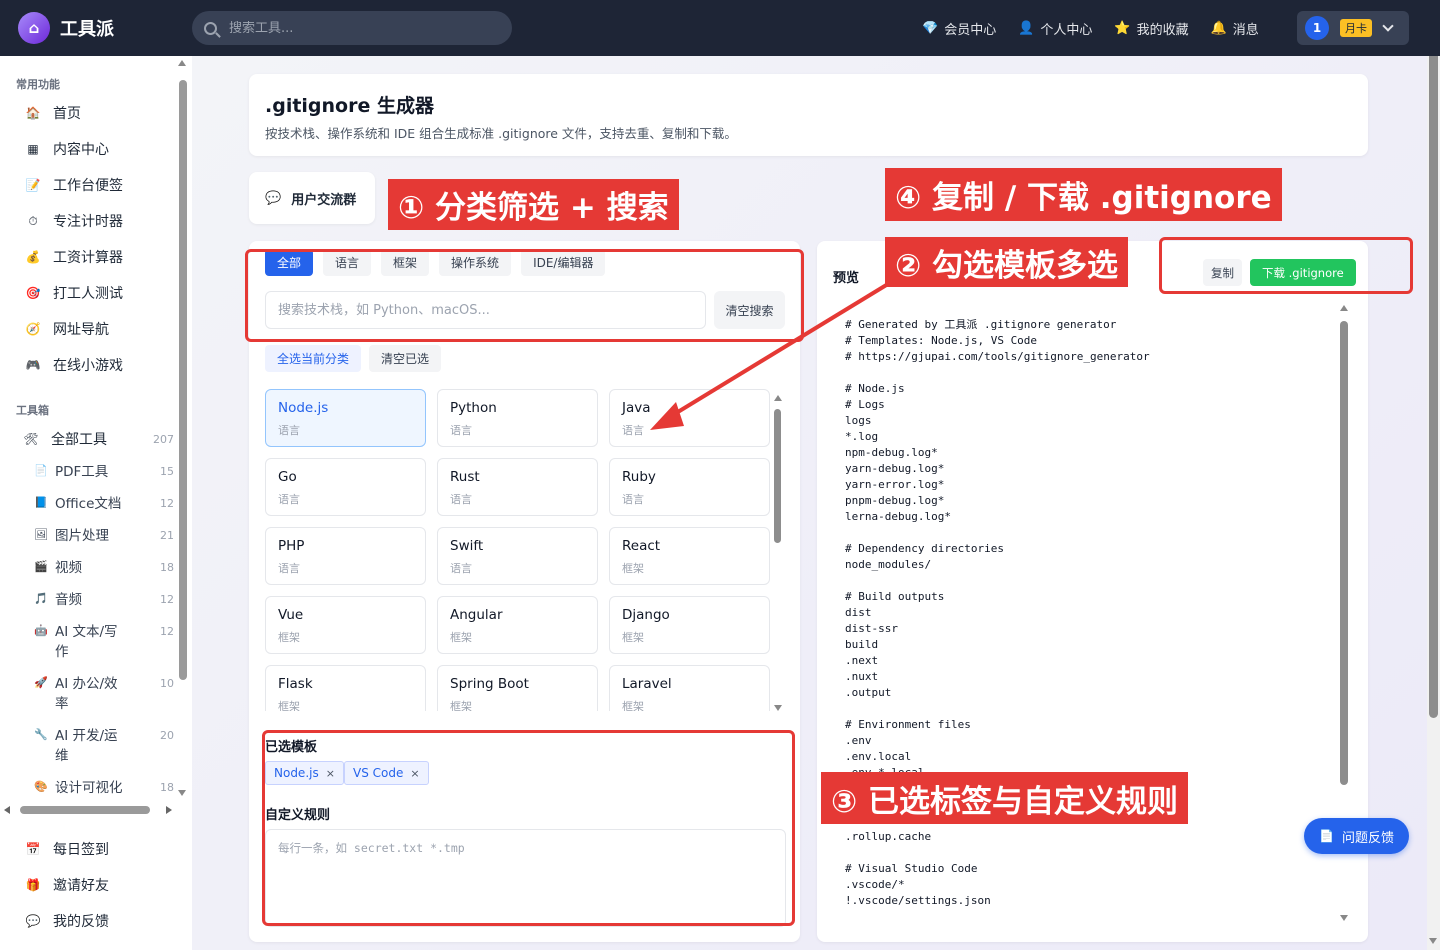  I want to click on annotation-arrow, so click(770, 356).